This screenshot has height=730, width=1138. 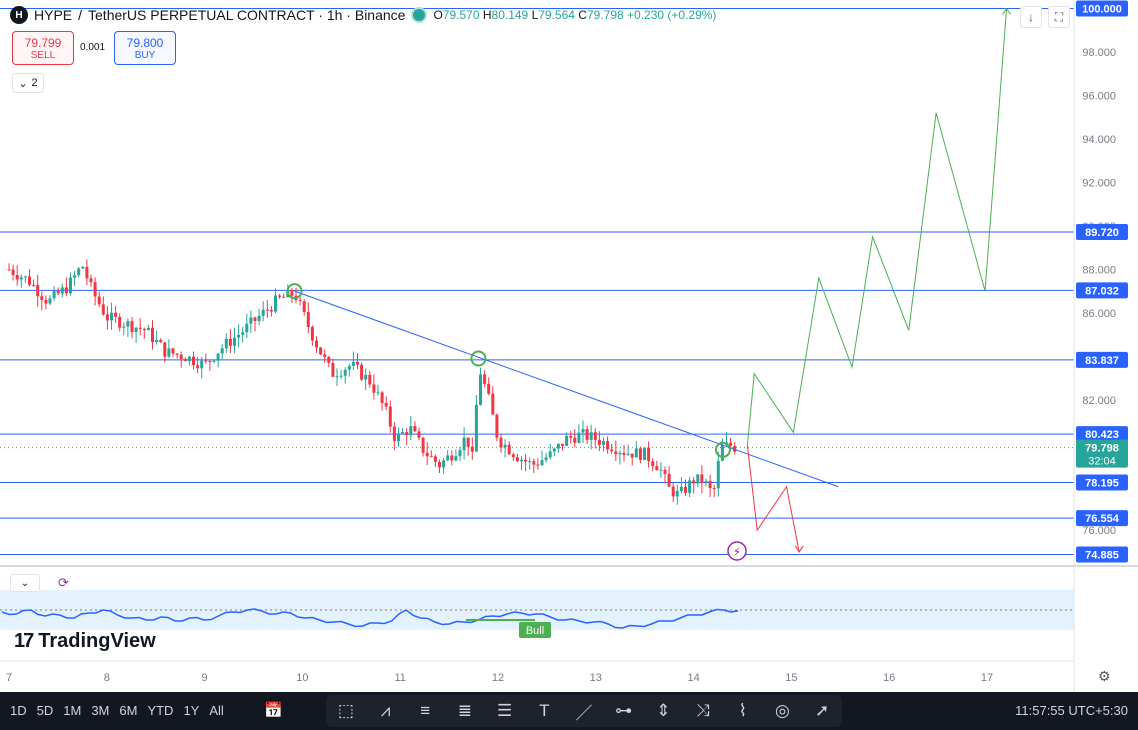 What do you see at coordinates (743, 711) in the screenshot?
I see `drawing-tool-icon: ⌇` at bounding box center [743, 711].